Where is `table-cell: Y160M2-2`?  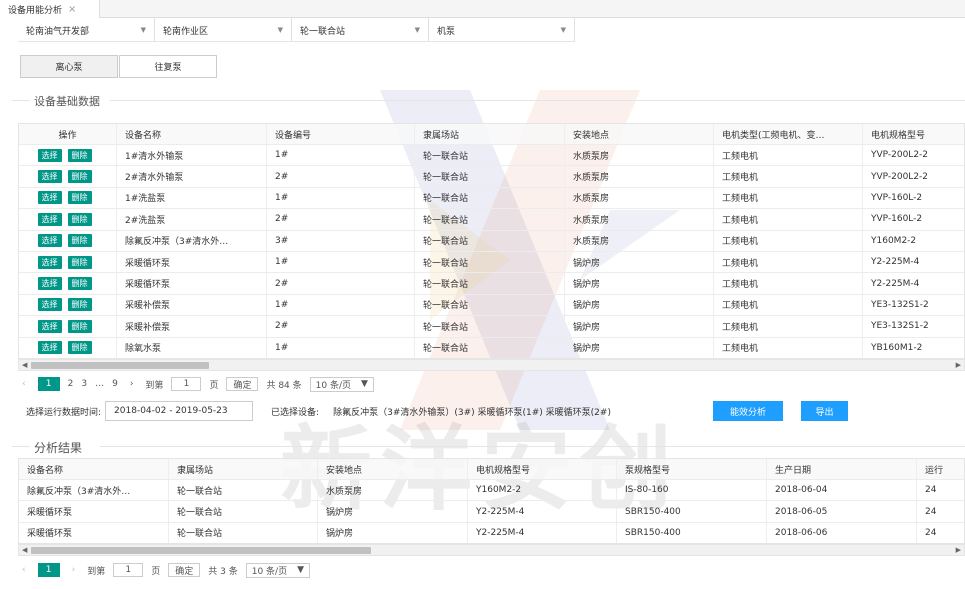
table-cell: Y160M2-2 is located at coordinates (542, 490).